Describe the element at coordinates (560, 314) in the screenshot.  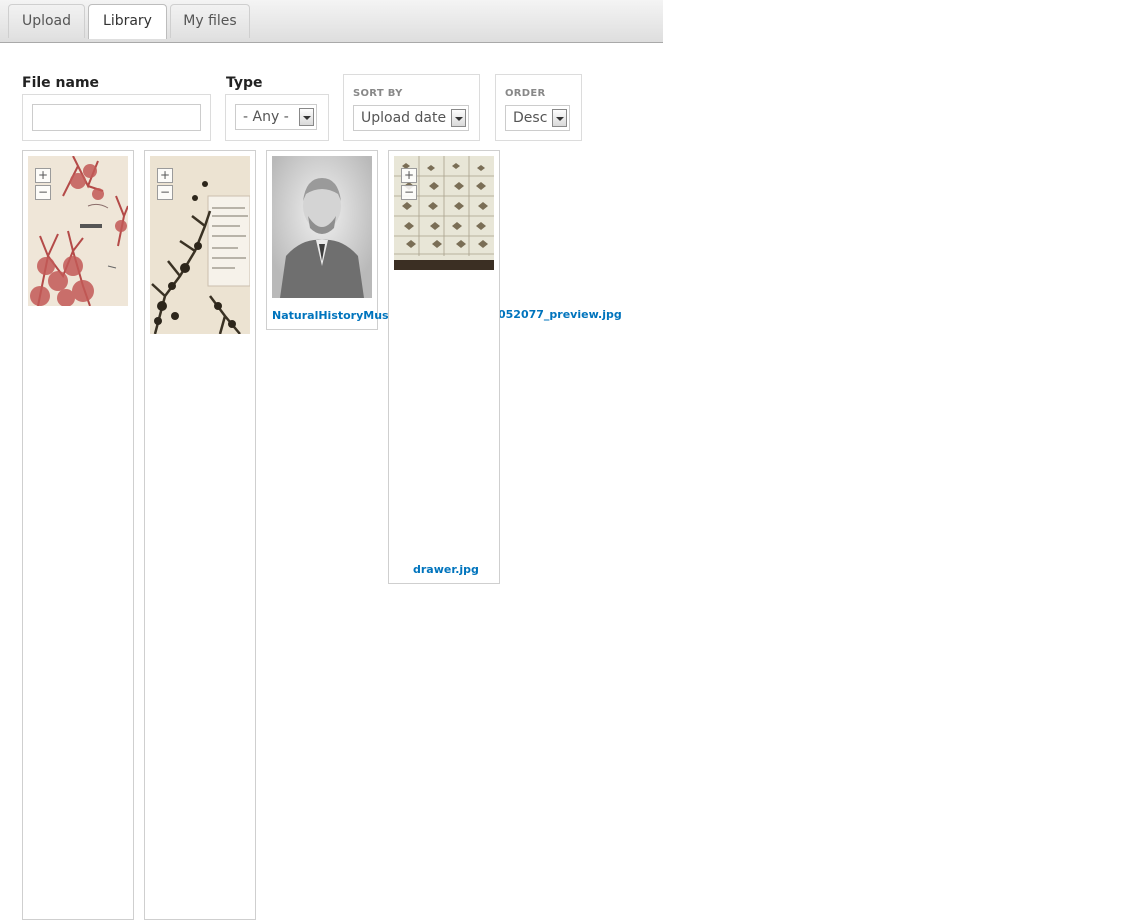
I see `file-name-overflow: 052077_preview.jpg` at that location.